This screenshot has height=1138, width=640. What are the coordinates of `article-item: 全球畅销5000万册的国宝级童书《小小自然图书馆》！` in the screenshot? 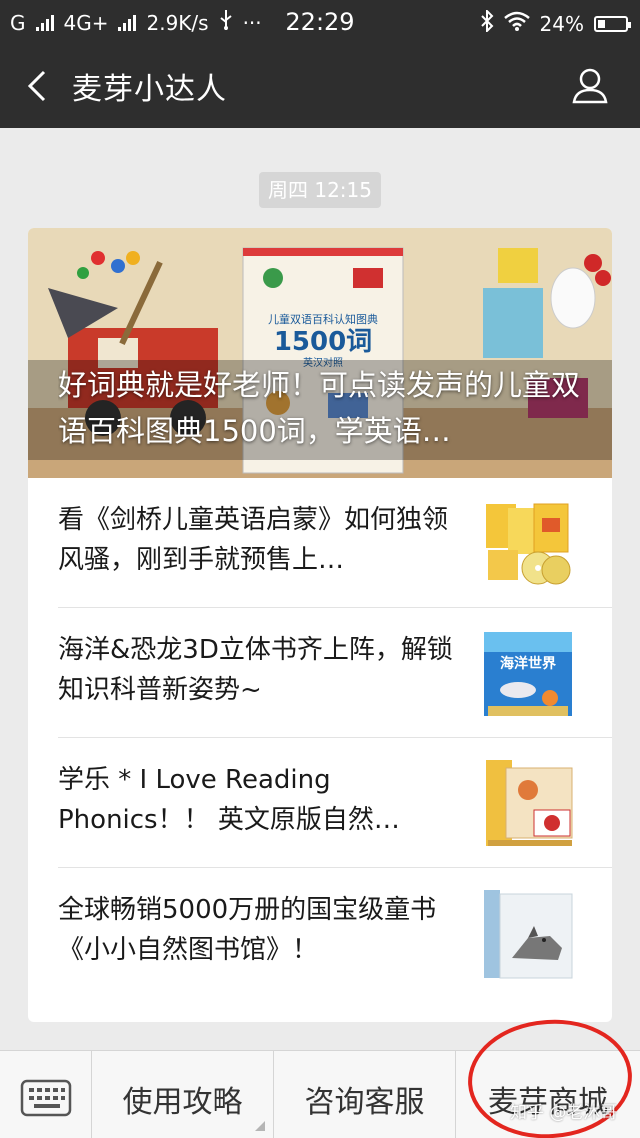 It's located at (320, 933).